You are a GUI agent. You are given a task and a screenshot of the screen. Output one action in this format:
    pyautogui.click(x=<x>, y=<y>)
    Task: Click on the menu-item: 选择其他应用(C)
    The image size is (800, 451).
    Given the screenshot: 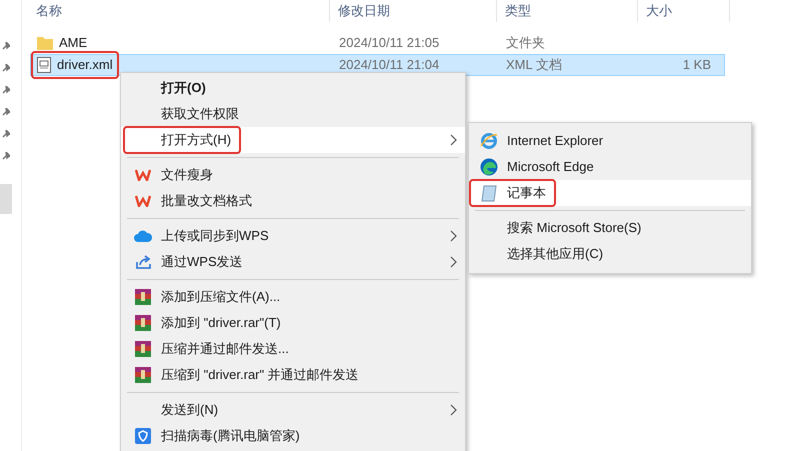 What is the action you would take?
    pyautogui.click(x=610, y=254)
    